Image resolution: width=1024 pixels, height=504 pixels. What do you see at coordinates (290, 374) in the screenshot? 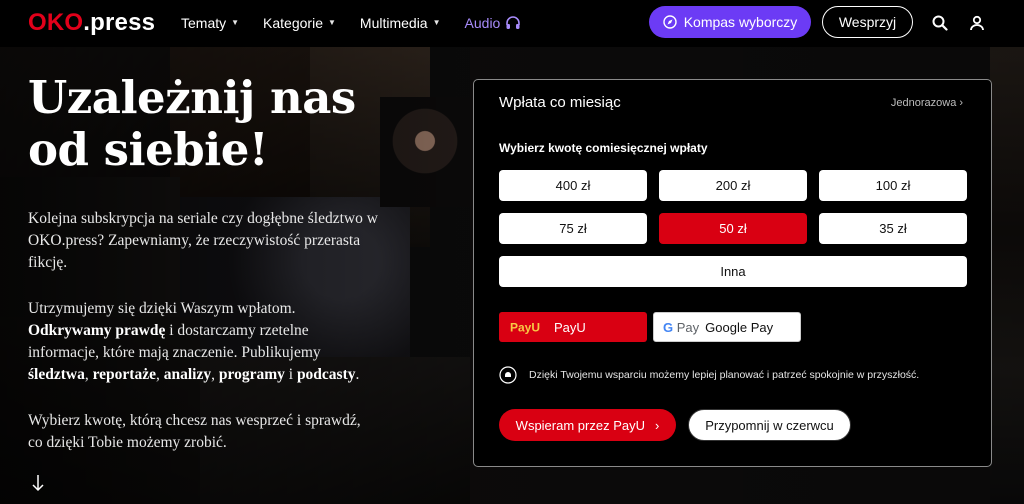
I see `text: i` at bounding box center [290, 374].